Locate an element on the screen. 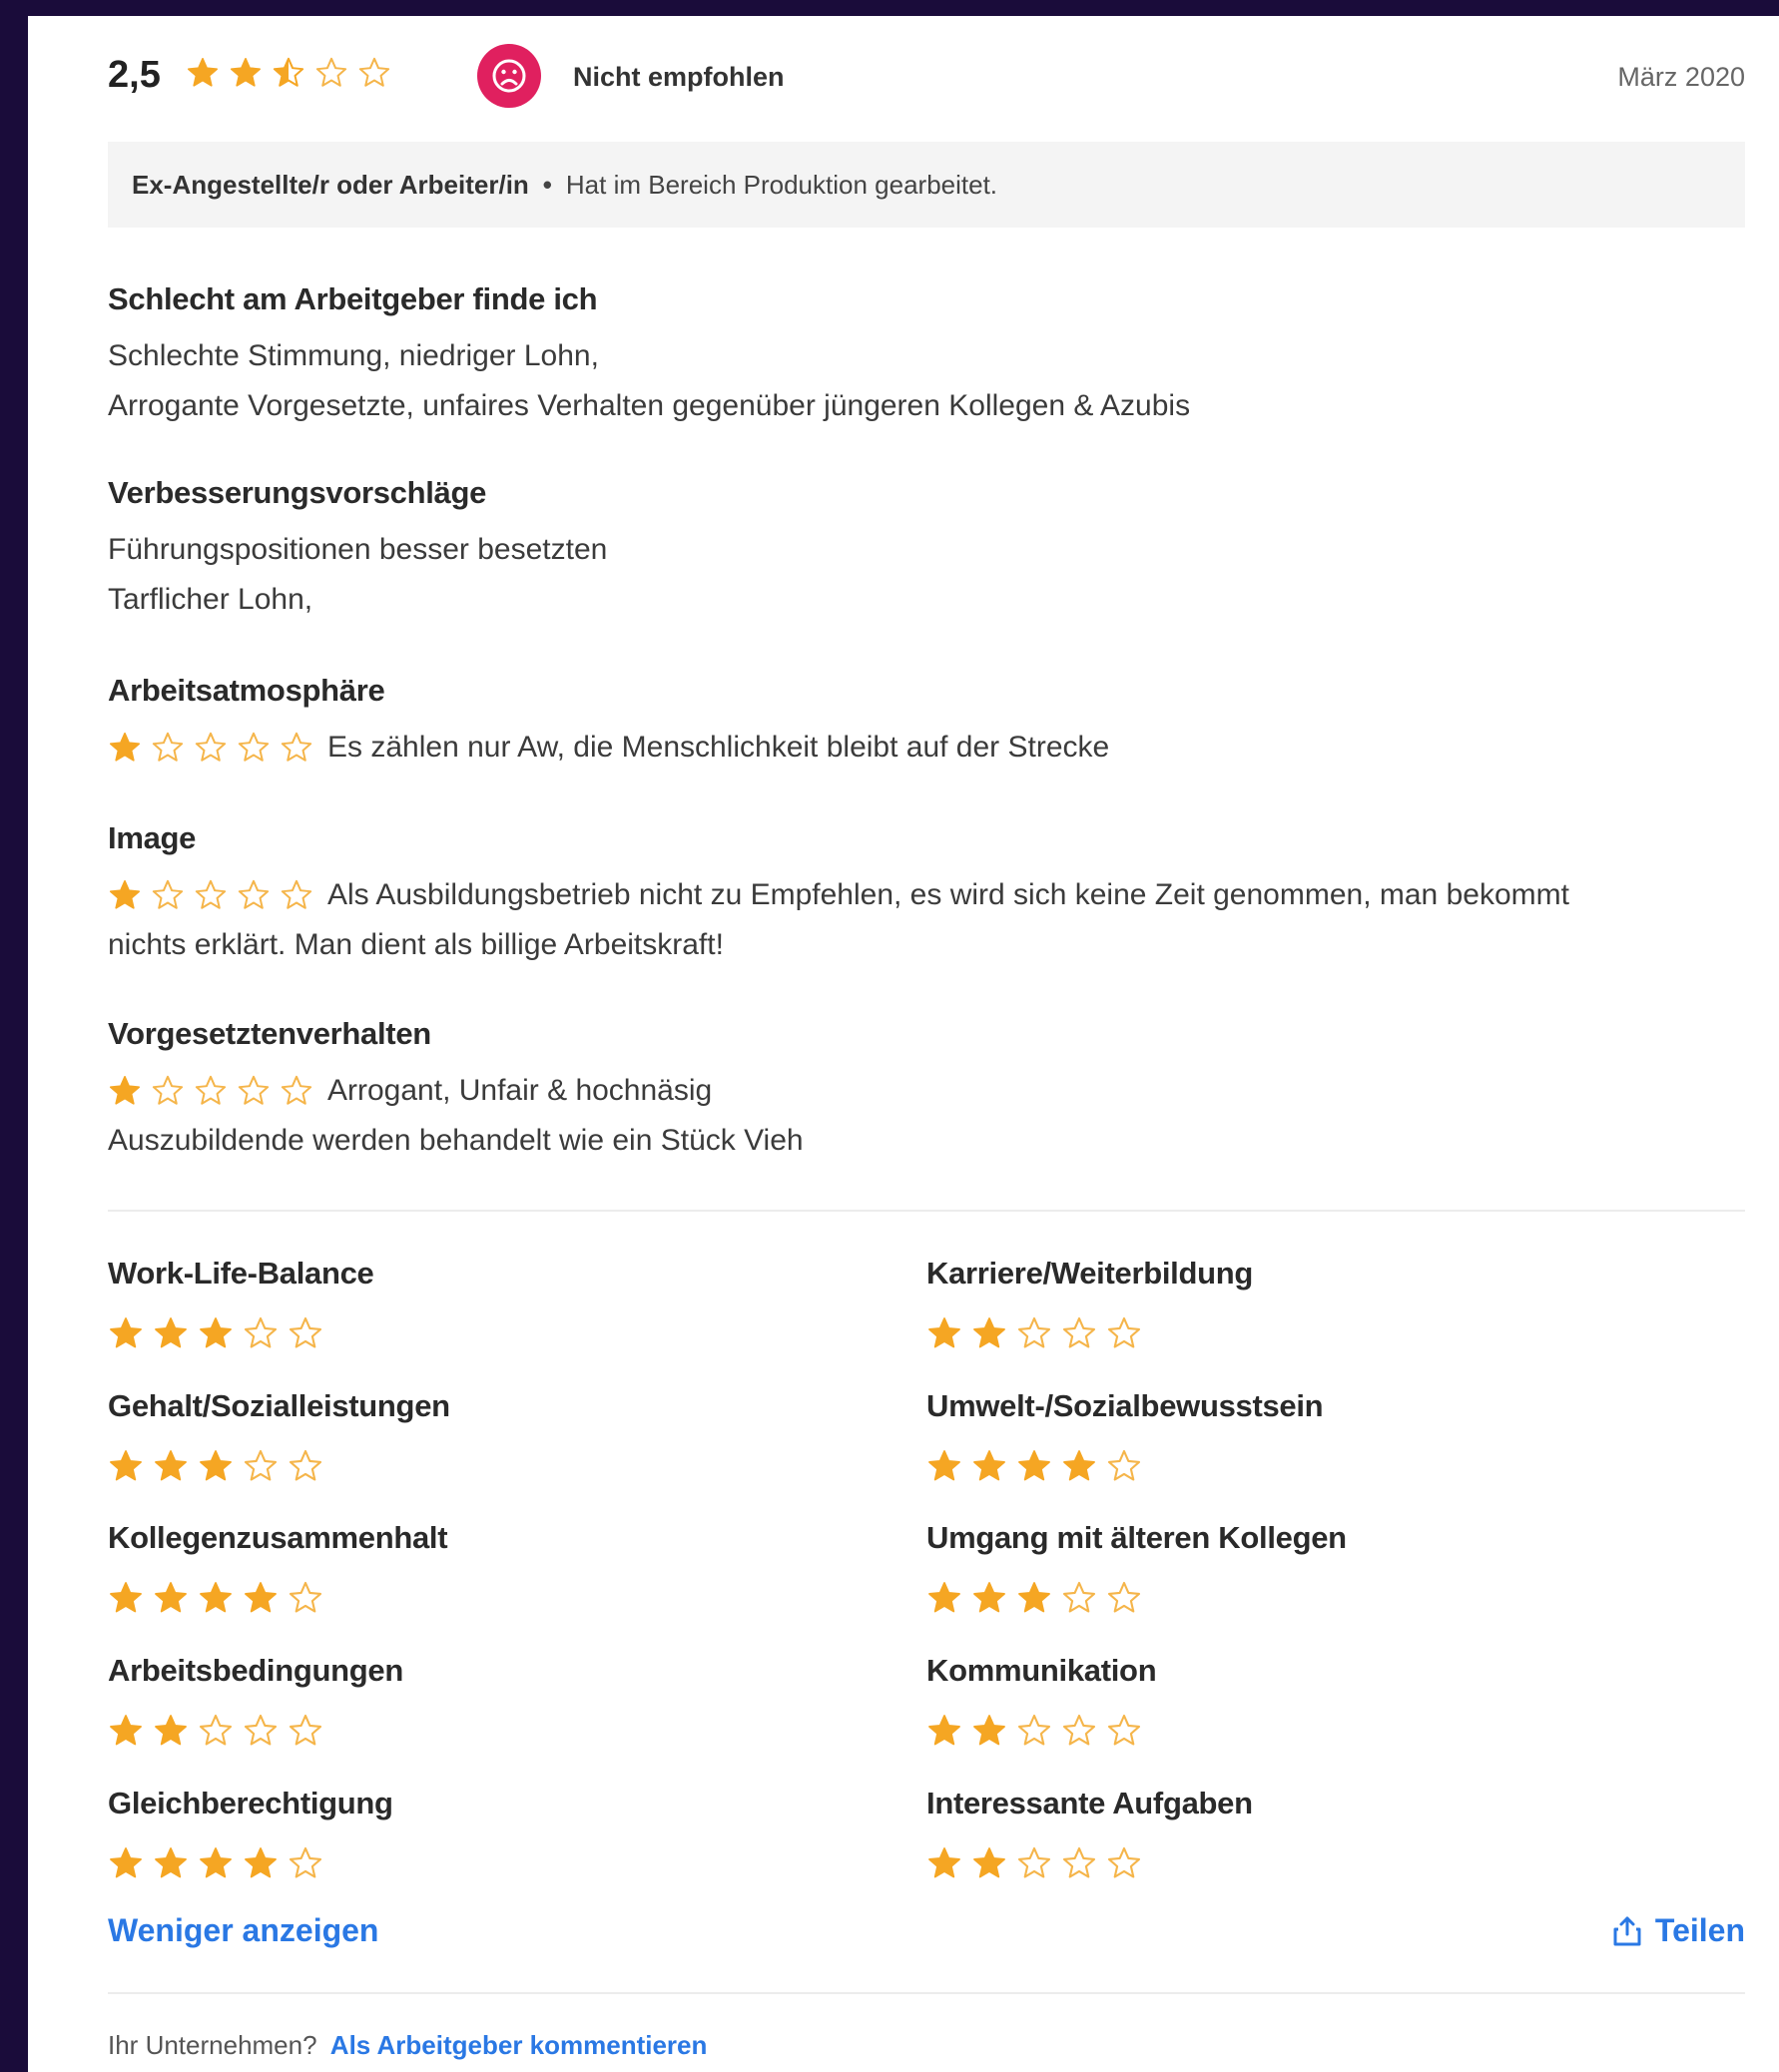  supervisor-stars is located at coordinates (210, 1091).